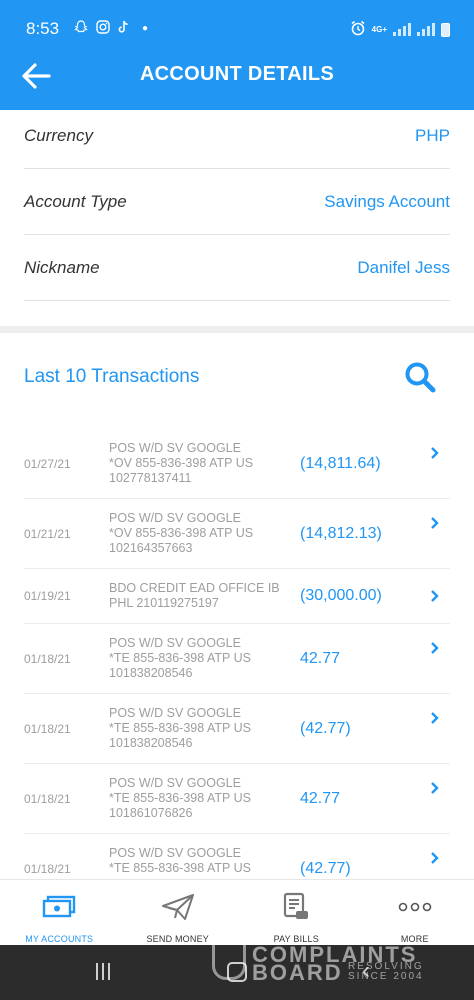 The width and height of the screenshot is (474, 1000). I want to click on battery-icon, so click(445, 29).